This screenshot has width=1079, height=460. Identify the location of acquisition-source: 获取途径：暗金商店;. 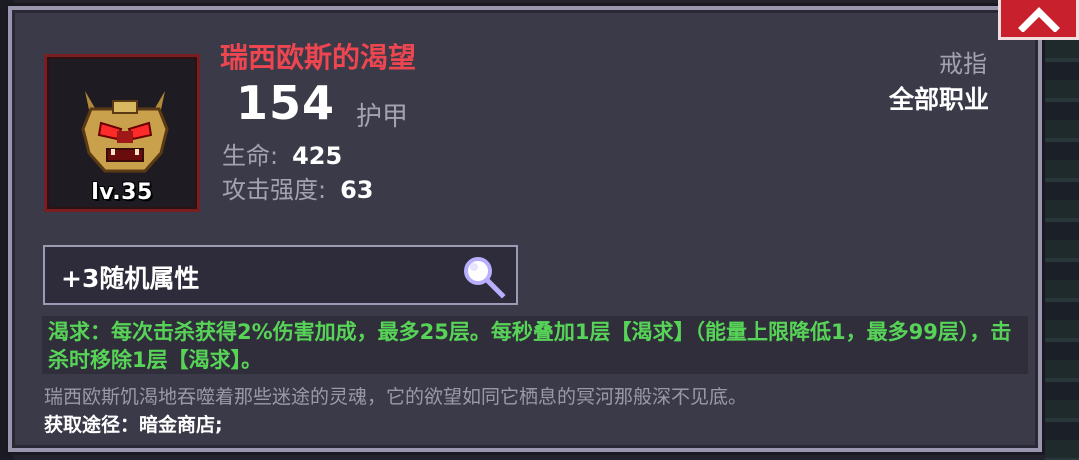
(133, 425).